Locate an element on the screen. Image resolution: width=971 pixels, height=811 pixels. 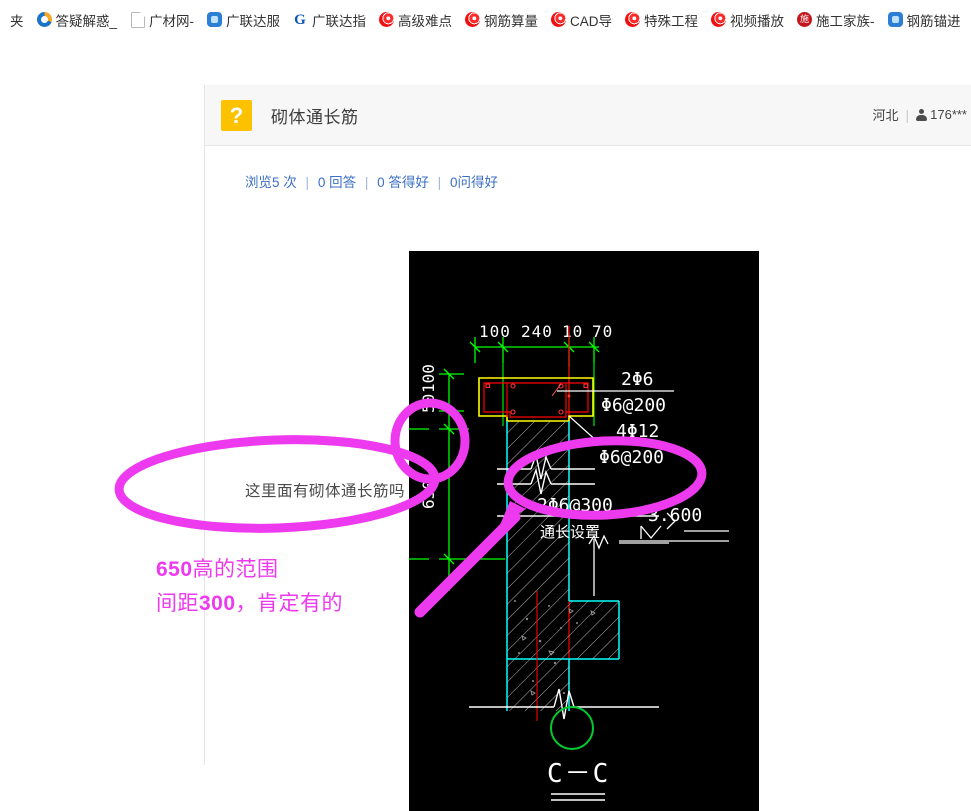
user-name: 176*** is located at coordinates (948, 114).